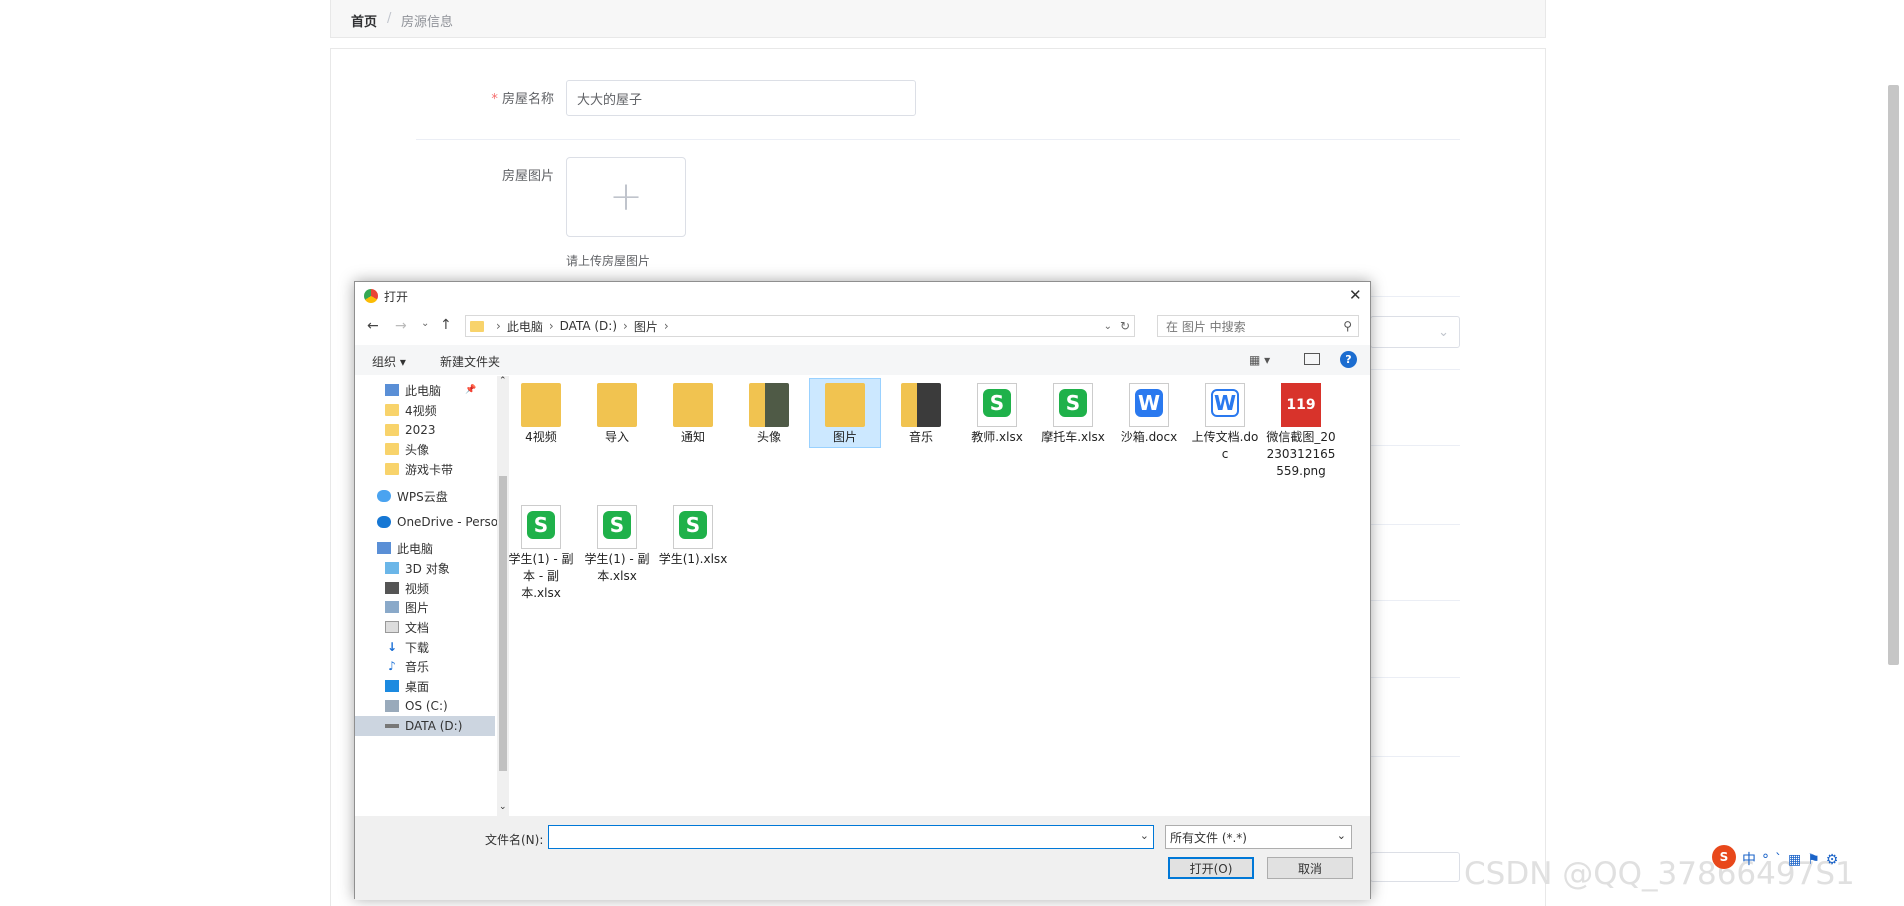 The image size is (1904, 906). Describe the element at coordinates (1347, 326) in the screenshot. I see `search-icon: ⚲` at that location.